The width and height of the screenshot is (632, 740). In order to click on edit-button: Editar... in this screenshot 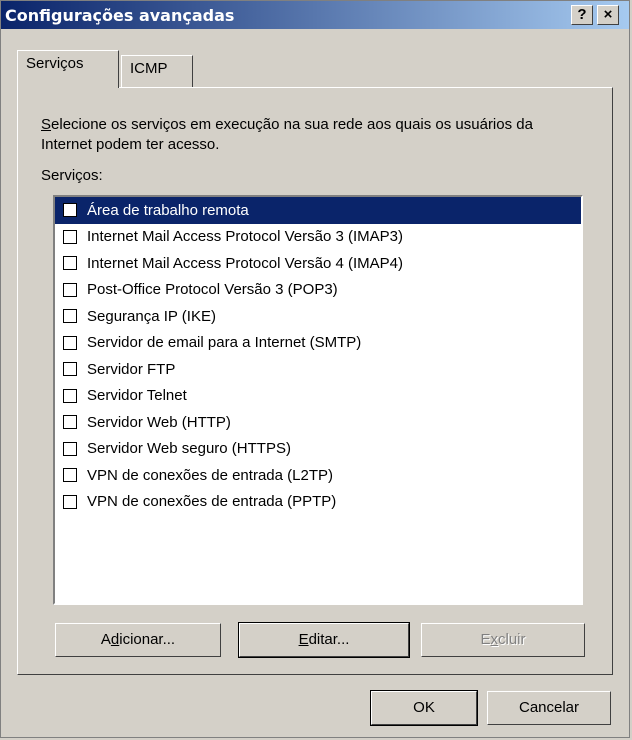, I will do `click(324, 640)`.